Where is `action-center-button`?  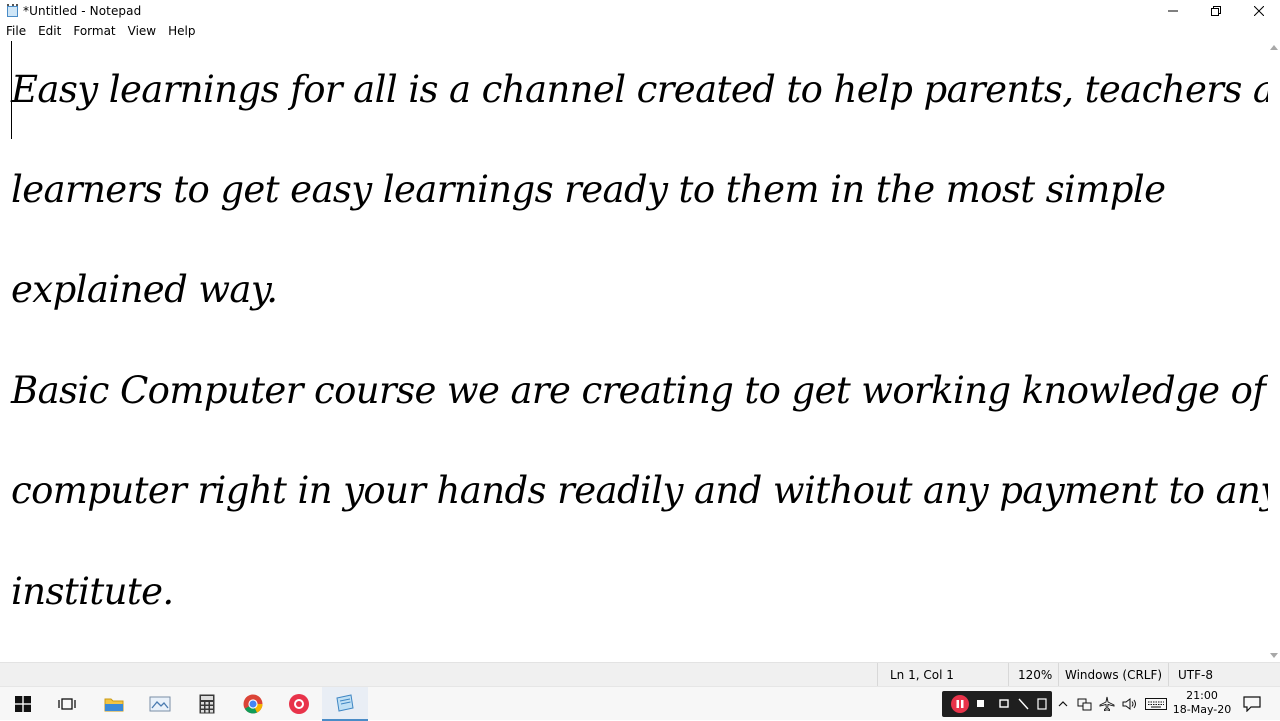 action-center-button is located at coordinates (1252, 704).